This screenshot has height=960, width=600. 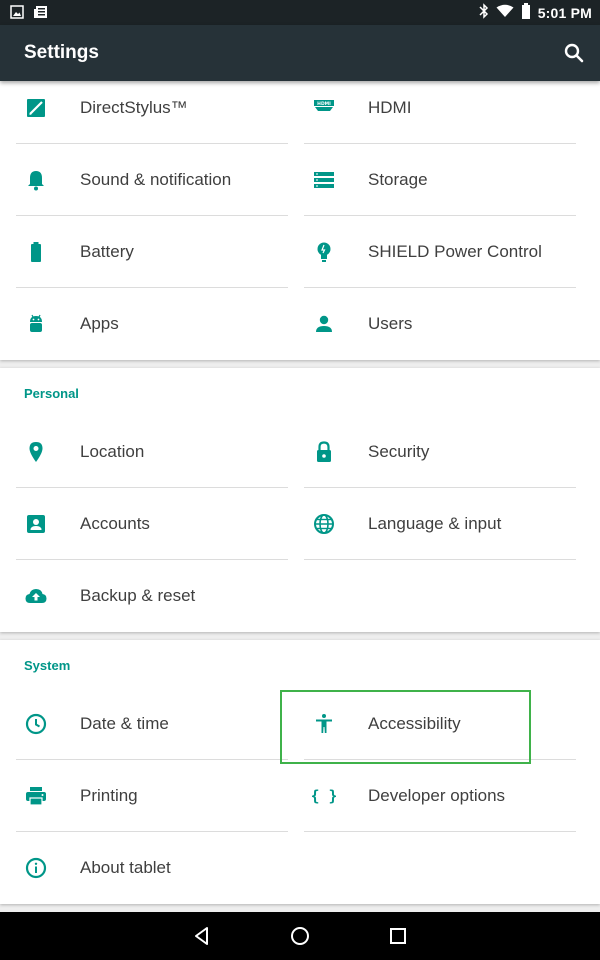 What do you see at coordinates (109, 795) in the screenshot?
I see `setting-label: Printing` at bounding box center [109, 795].